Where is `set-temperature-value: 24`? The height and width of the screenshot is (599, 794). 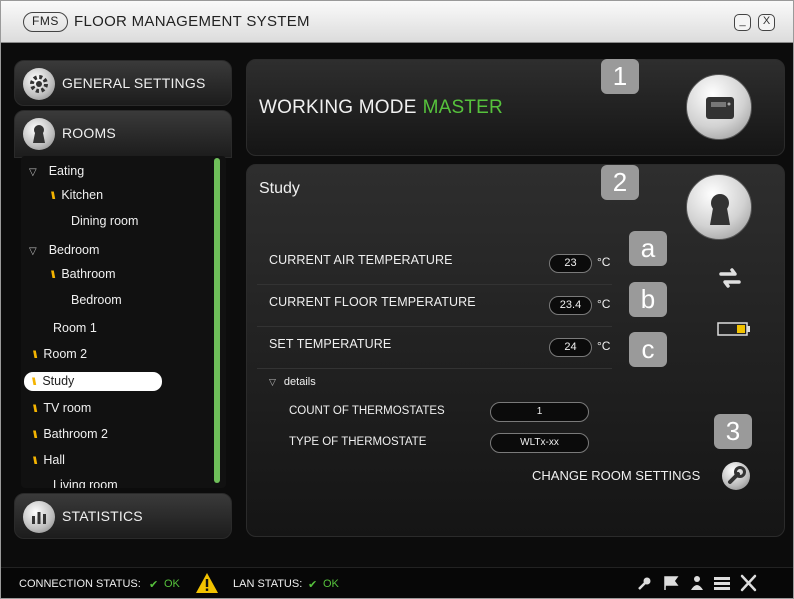 set-temperature-value: 24 is located at coordinates (570, 347).